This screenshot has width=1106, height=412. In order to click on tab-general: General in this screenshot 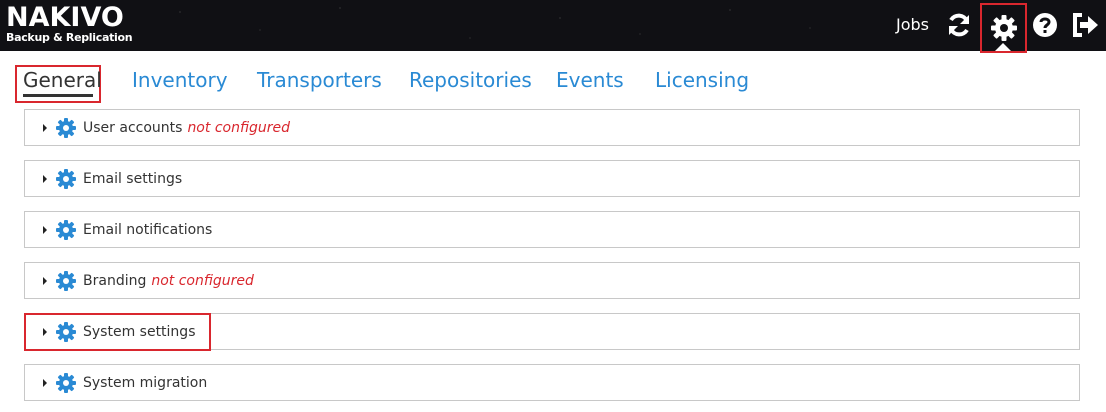, I will do `click(62, 80)`.